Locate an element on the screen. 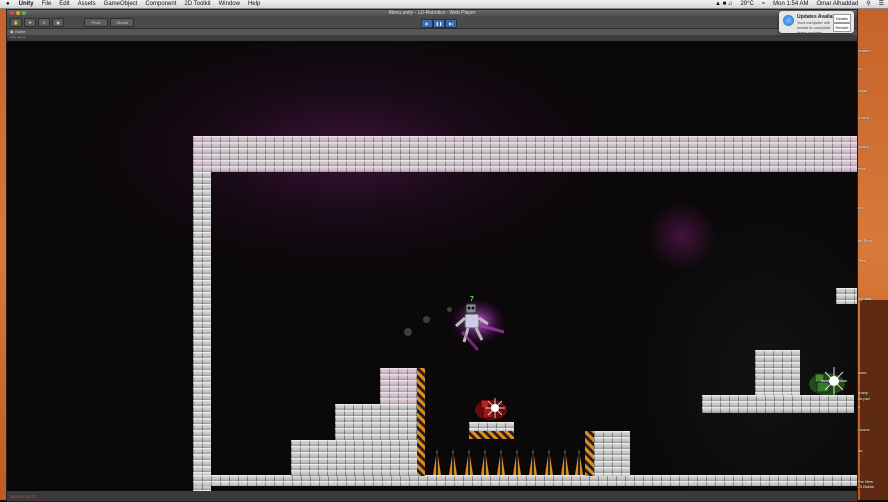  red-robot-enemy is located at coordinates (493, 408).